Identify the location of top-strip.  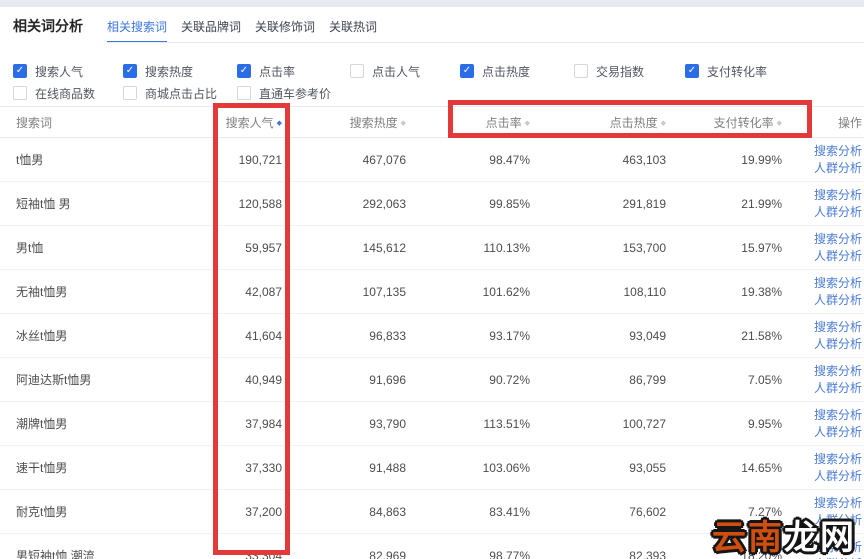
(432, 3).